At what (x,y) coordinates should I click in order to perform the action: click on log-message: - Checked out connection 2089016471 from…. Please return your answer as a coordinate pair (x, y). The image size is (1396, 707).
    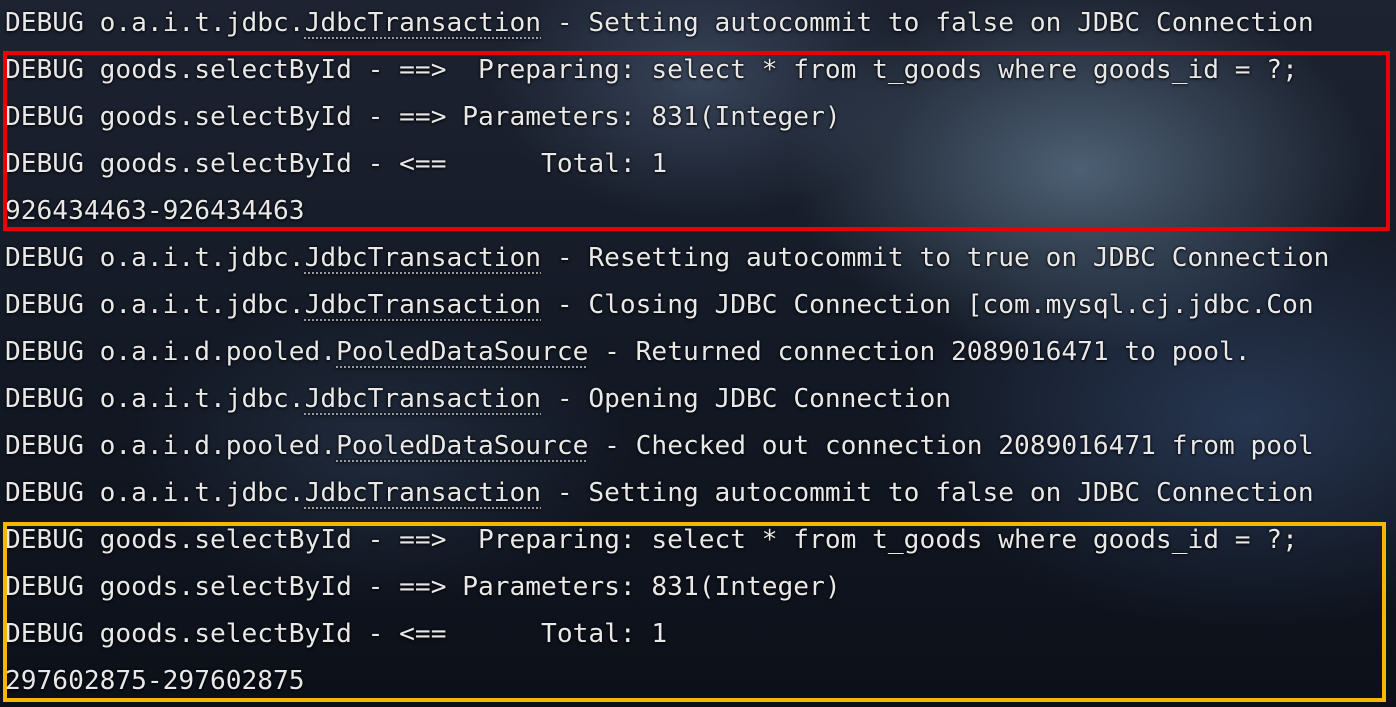
    Looking at the image, I should click on (951, 446).